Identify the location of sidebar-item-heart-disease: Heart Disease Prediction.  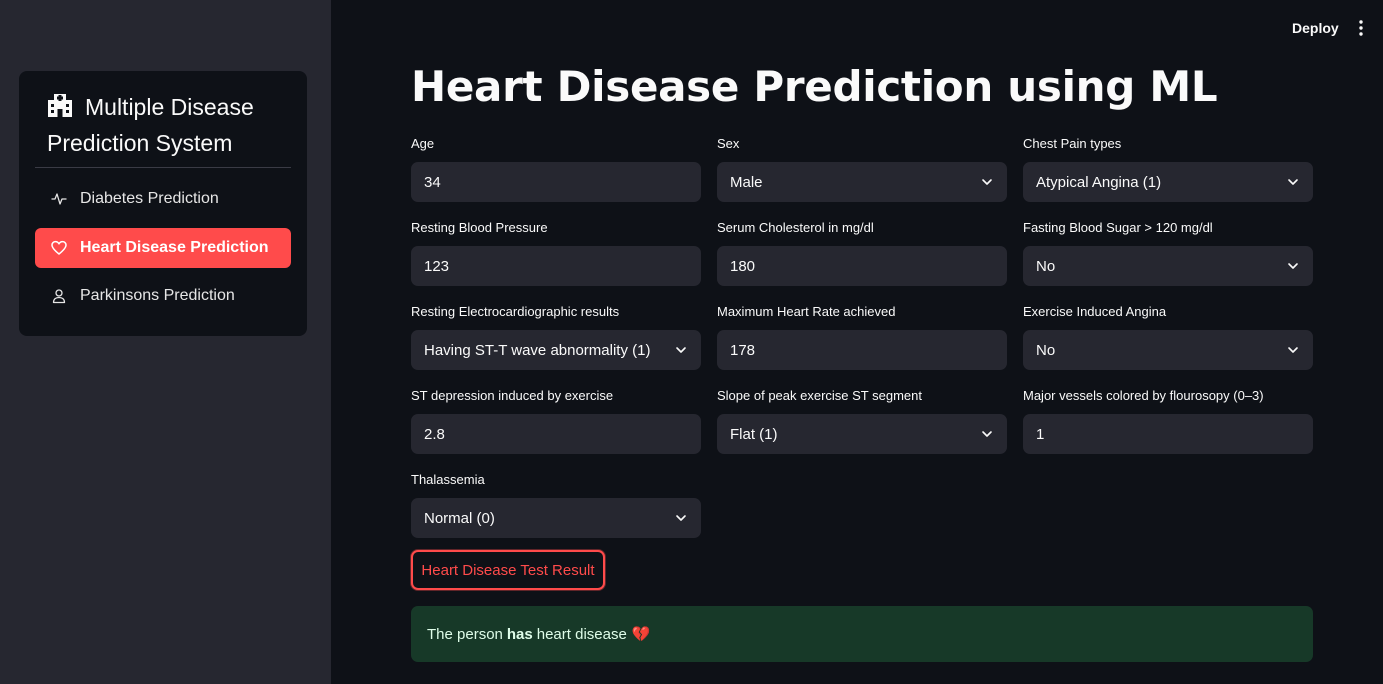
(163, 248).